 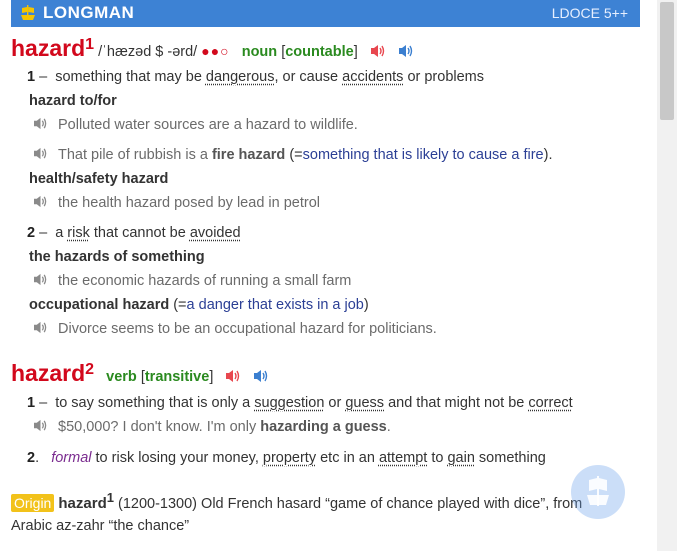 What do you see at coordinates (215, 51) in the screenshot?
I see `frequency-marker: ●●○` at bounding box center [215, 51].